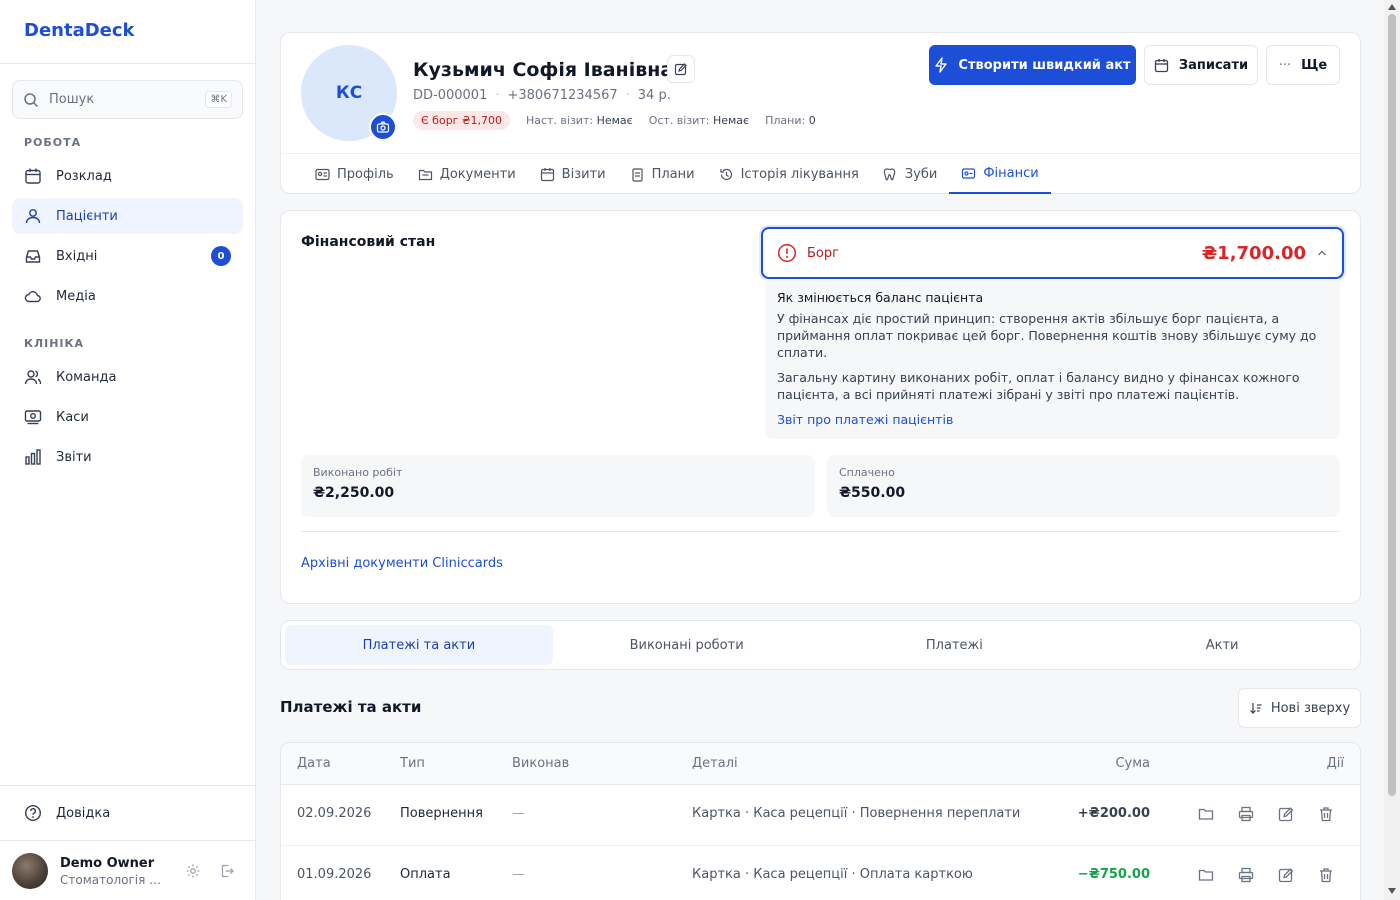 This screenshot has height=900, width=1400. I want to click on tab-plans: Плани, so click(662, 174).